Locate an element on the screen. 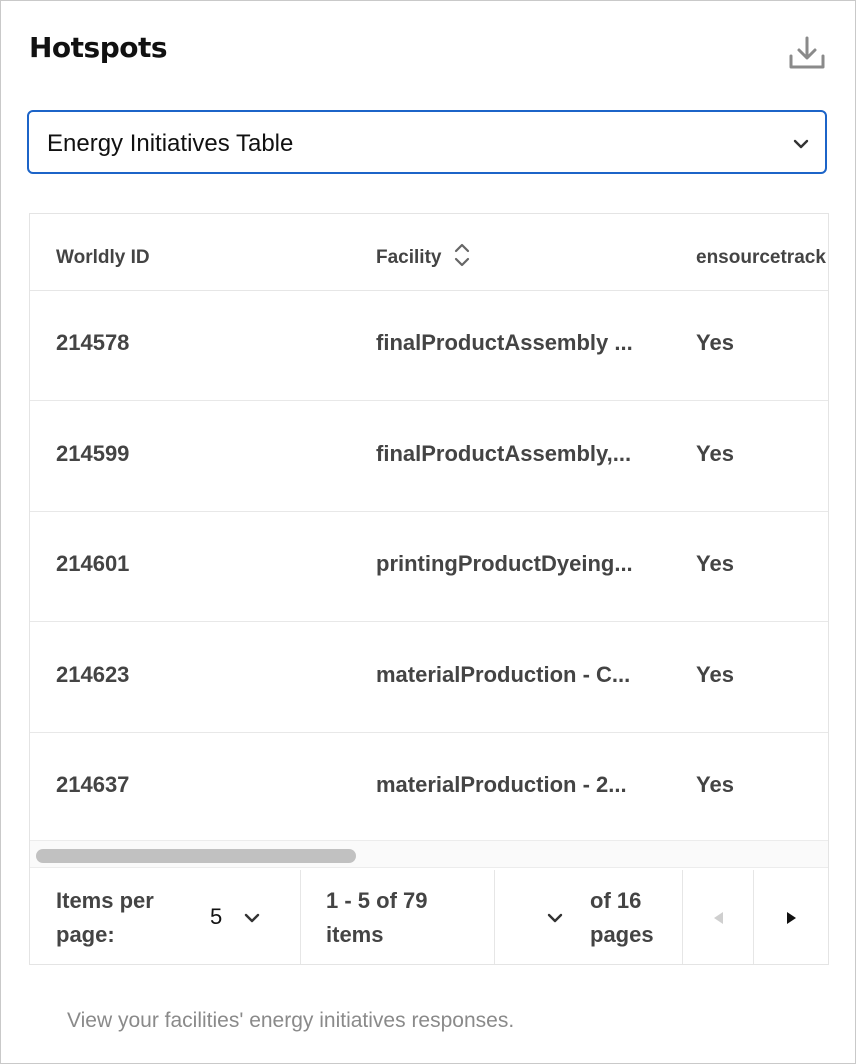 This screenshot has width=856, height=1064. page-select-section: of 16 pages is located at coordinates (589, 917).